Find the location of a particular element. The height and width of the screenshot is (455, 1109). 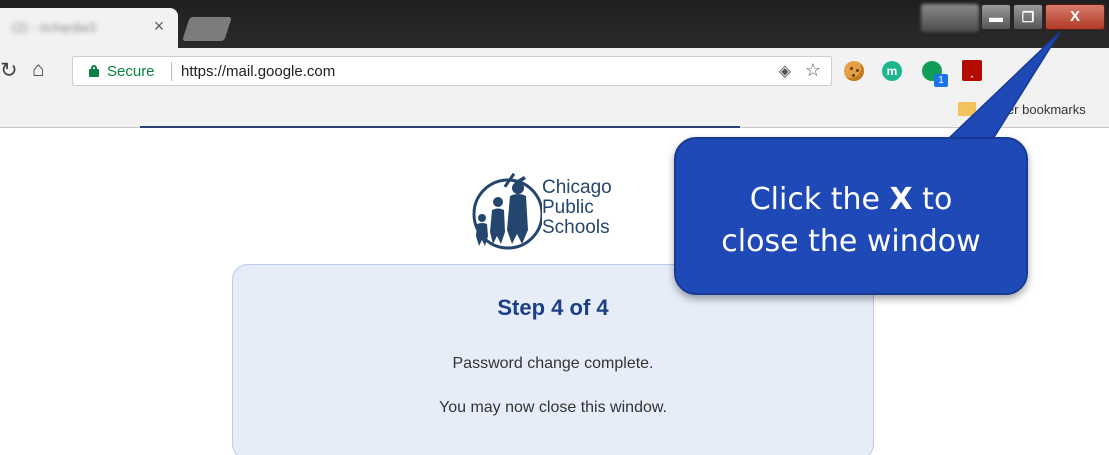

bookmark-star-icon: ☆ is located at coordinates (813, 70).